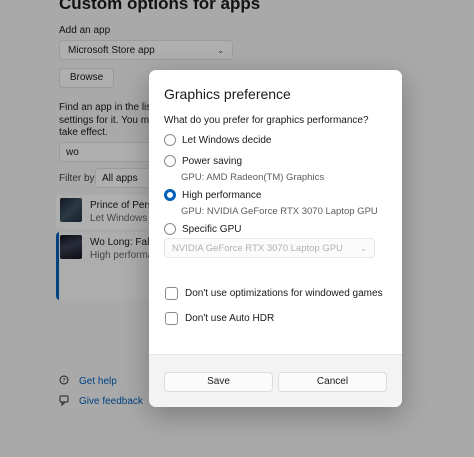 The image size is (474, 457). What do you see at coordinates (332, 382) in the screenshot?
I see `cancel-button: Cancel` at bounding box center [332, 382].